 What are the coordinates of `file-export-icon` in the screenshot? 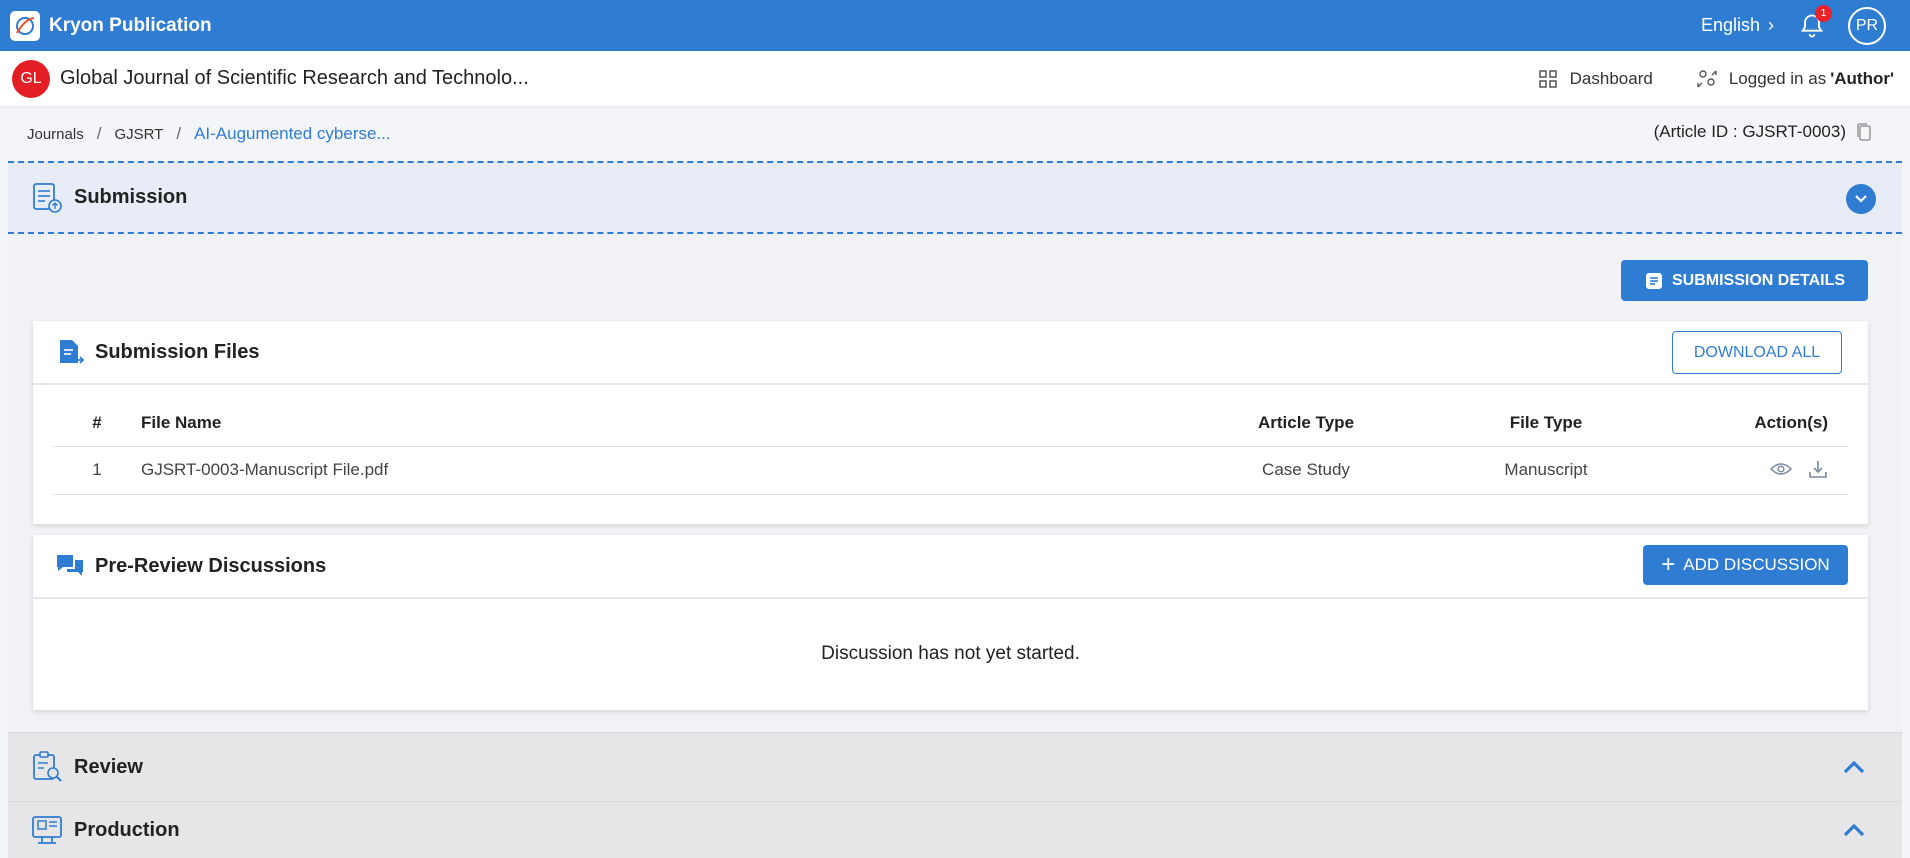 It's located at (72, 352).